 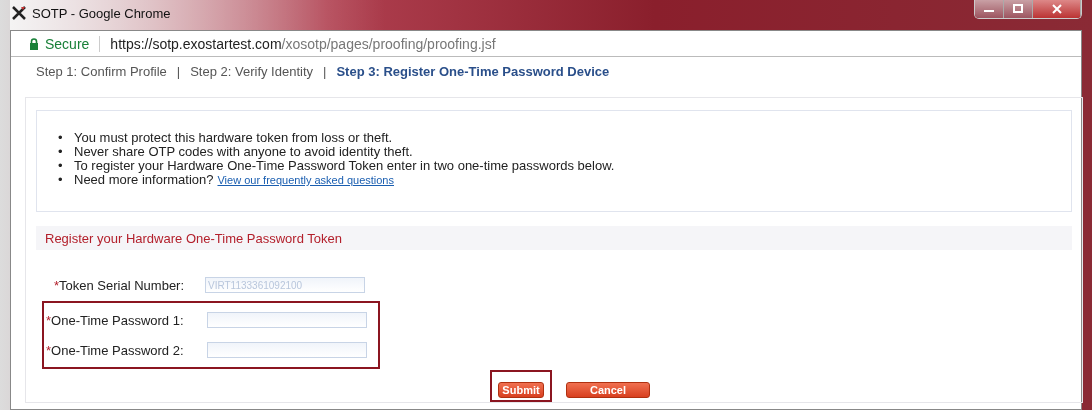 I want to click on lock-icon, so click(x=34, y=43).